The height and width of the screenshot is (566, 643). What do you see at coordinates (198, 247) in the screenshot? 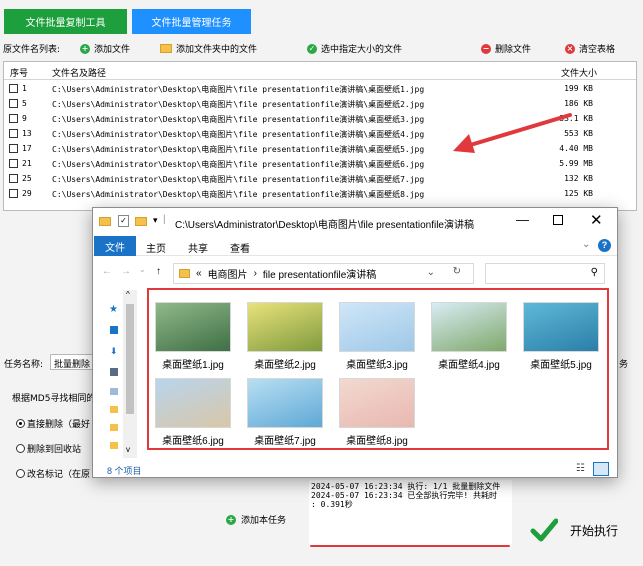
I see `ribbon-tab-share: 共享` at bounding box center [198, 247].